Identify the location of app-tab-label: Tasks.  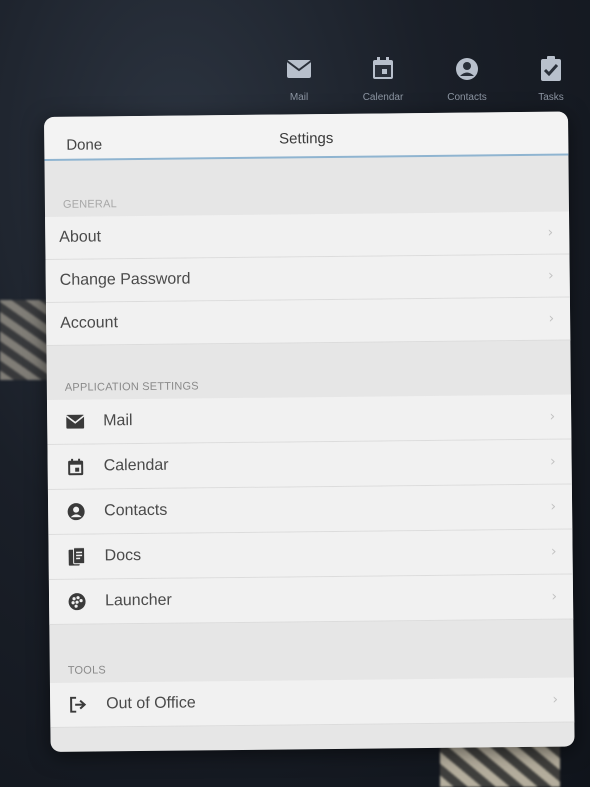
(551, 97).